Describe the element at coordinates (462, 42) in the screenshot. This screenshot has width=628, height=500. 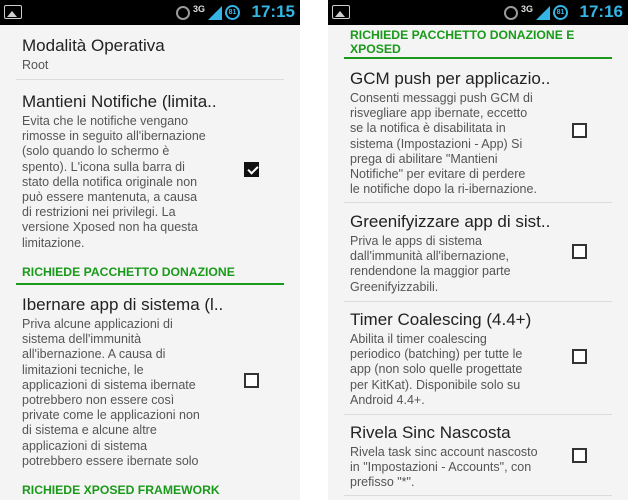
I see `category-donation-xposed: RICHIEDE PACCHETTO DONAZIONE E XPOSED` at that location.